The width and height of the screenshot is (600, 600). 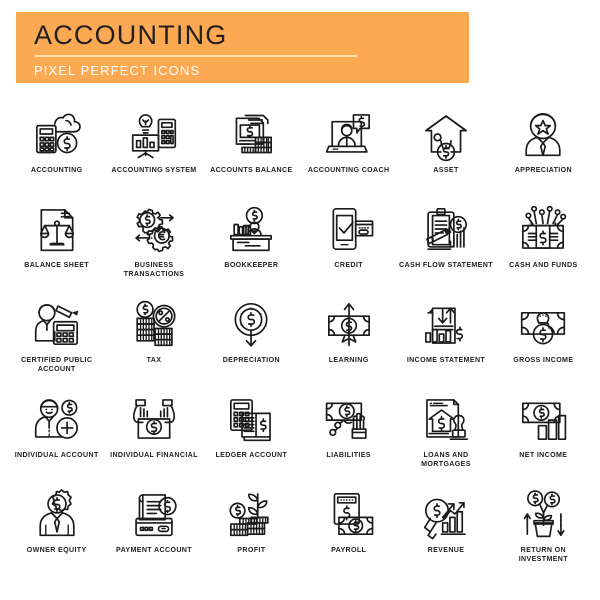 What do you see at coordinates (154, 419) in the screenshot?
I see `hands-holding-dollar-box-icon` at bounding box center [154, 419].